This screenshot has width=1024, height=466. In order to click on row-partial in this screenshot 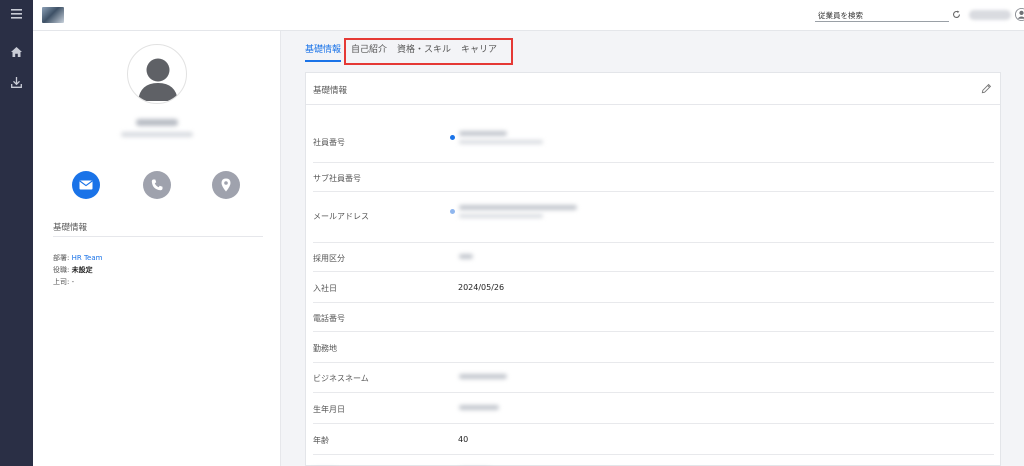, I will do `click(653, 460)`.